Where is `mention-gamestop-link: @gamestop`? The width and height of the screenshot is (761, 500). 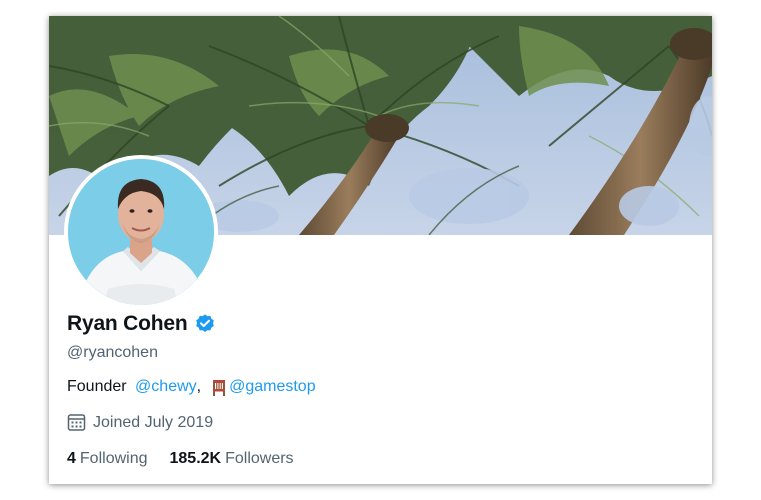
mention-gamestop-link: @gamestop is located at coordinates (272, 387).